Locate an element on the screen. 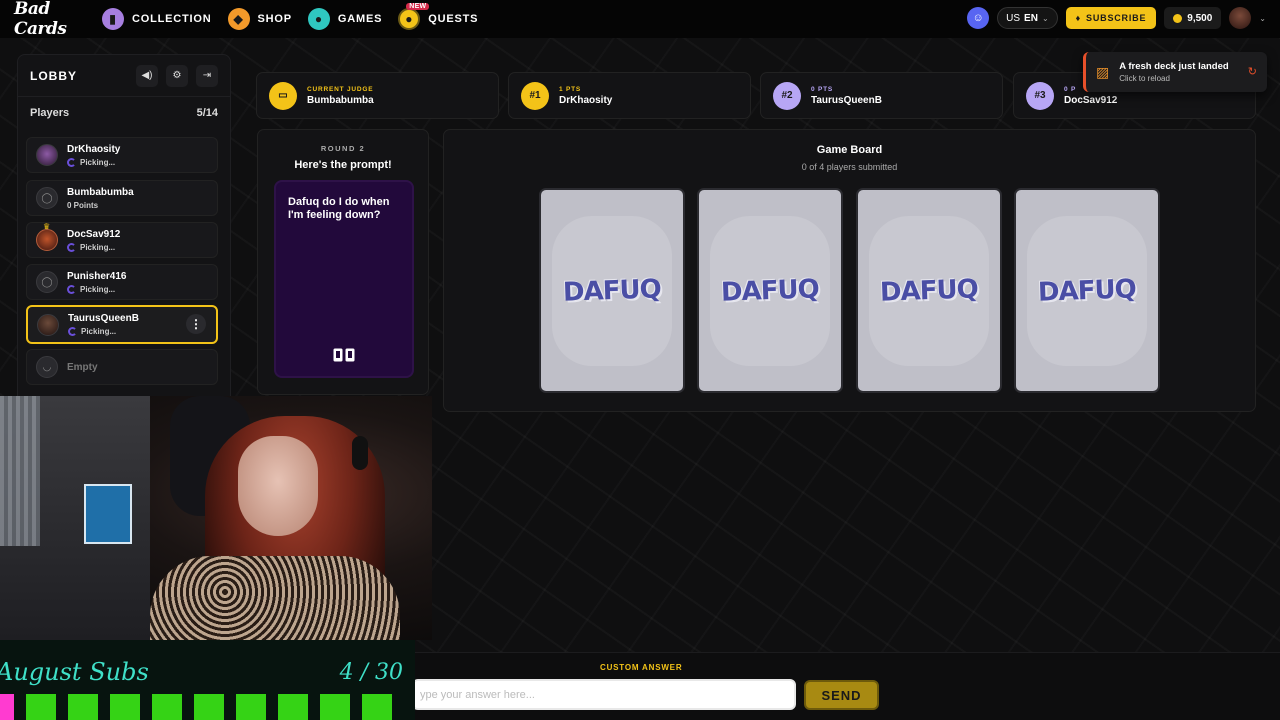 The width and height of the screenshot is (1280, 720). speaker-icon: ◀) is located at coordinates (147, 75).